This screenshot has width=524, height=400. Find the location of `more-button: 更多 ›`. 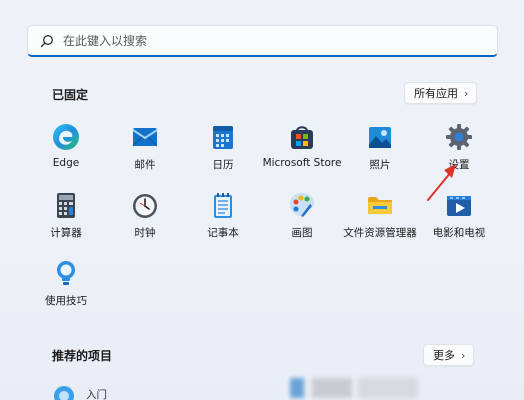

more-button: 更多 › is located at coordinates (449, 355).